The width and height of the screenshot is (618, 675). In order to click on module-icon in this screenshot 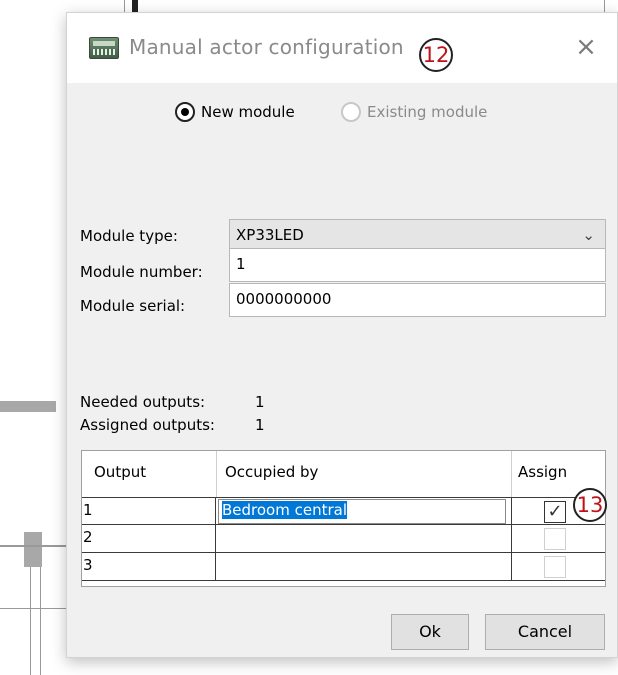, I will do `click(104, 48)`.